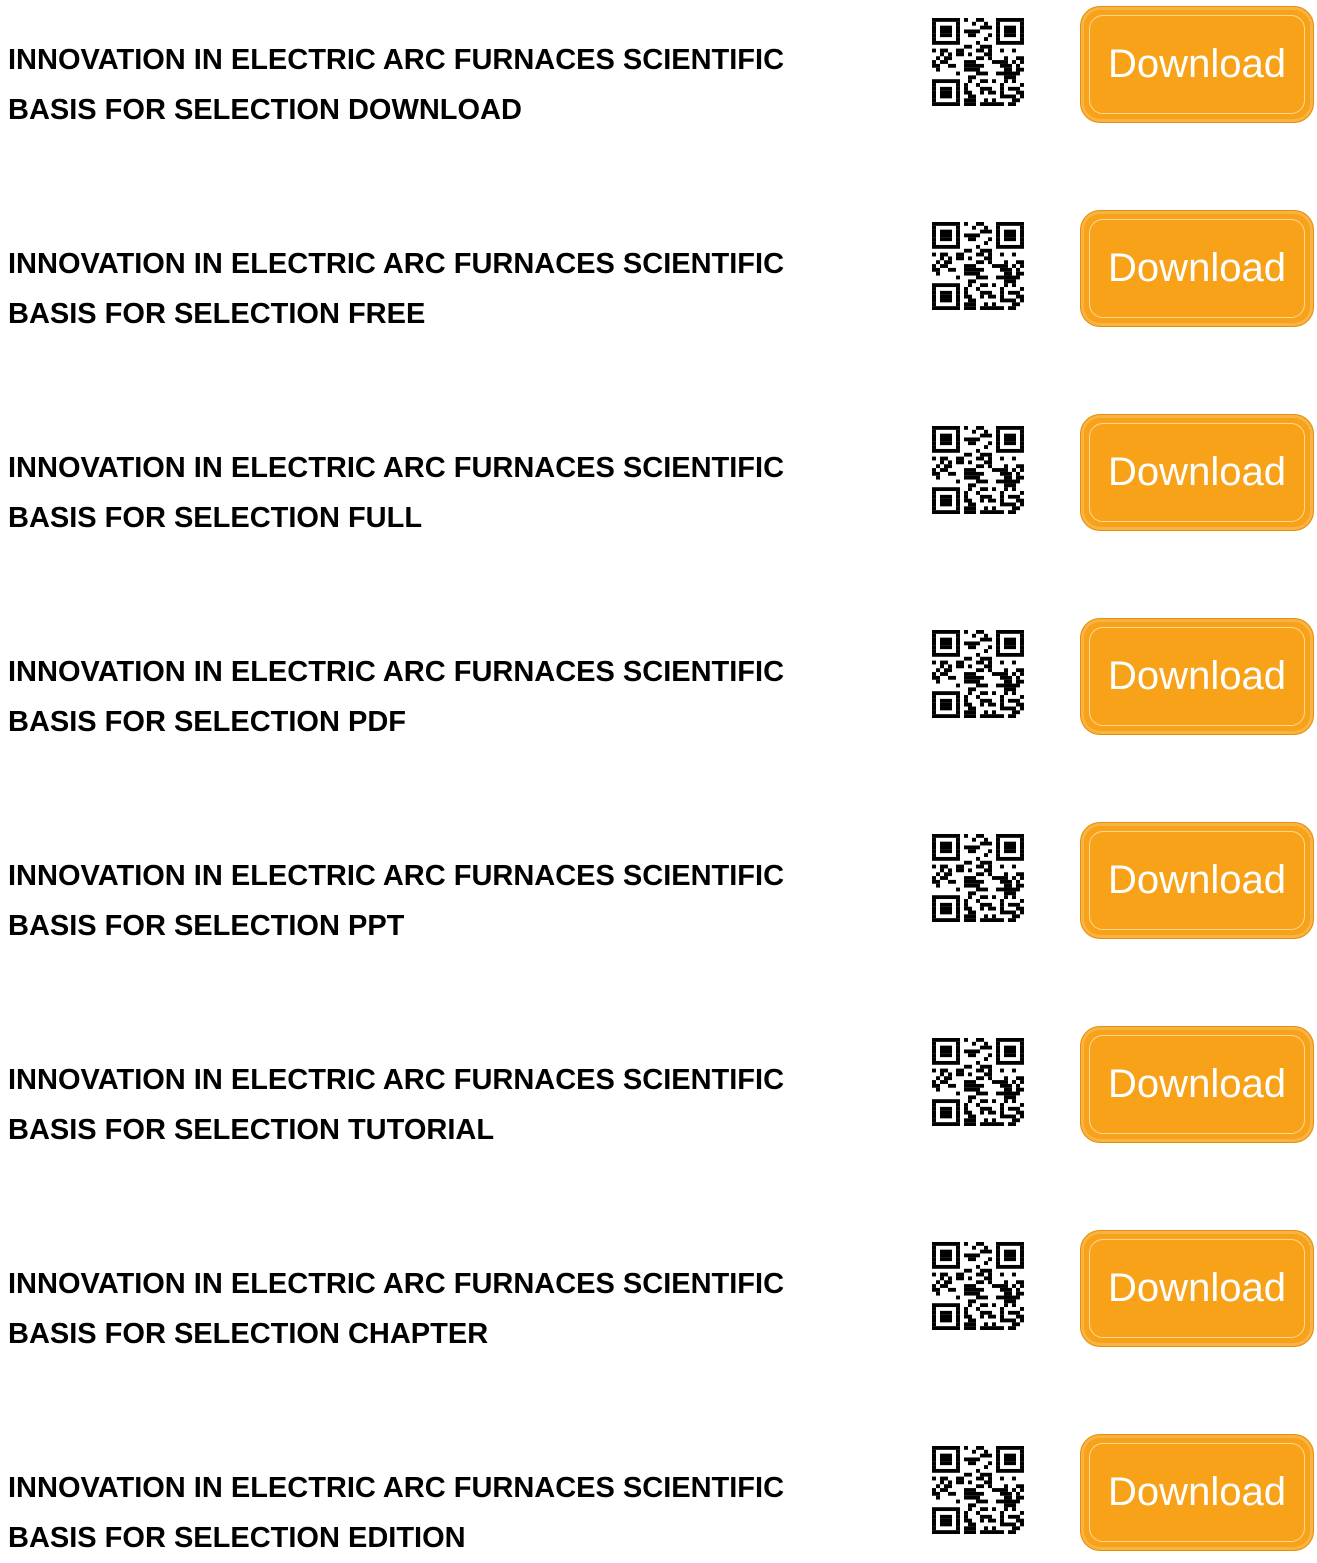  I want to click on item-title-line: BASIS FOR SELECTION FREE, so click(217, 314).